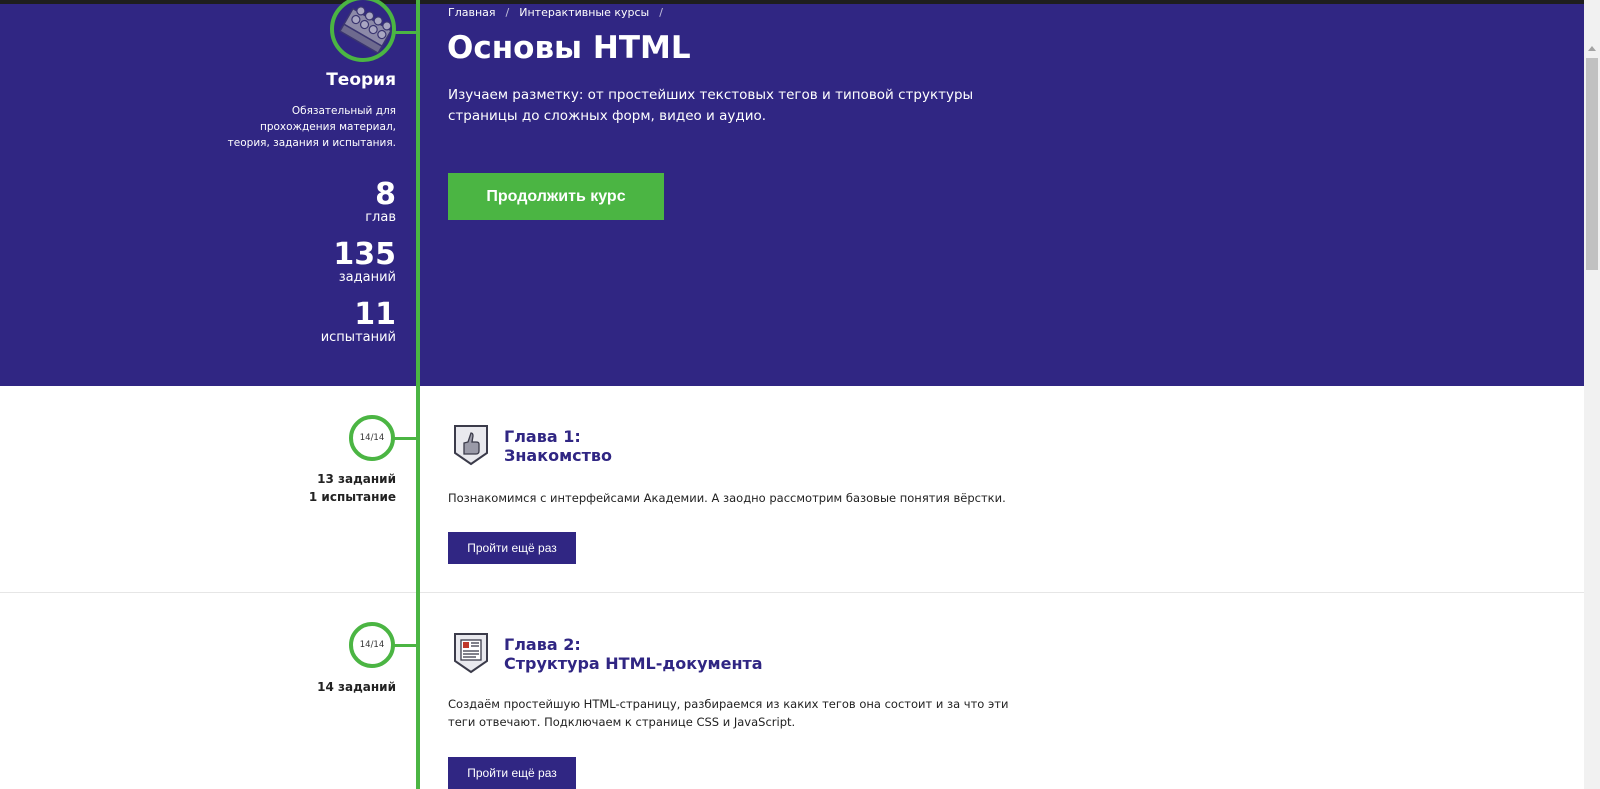 The width and height of the screenshot is (1600, 789). What do you see at coordinates (361, 80) in the screenshot?
I see `theory-title: Теория` at bounding box center [361, 80].